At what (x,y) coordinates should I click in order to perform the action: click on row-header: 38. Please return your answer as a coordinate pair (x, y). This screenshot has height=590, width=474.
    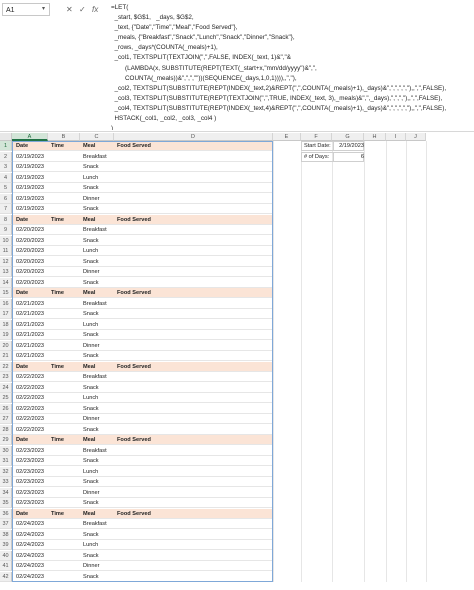
    Looking at the image, I should click on (6, 534).